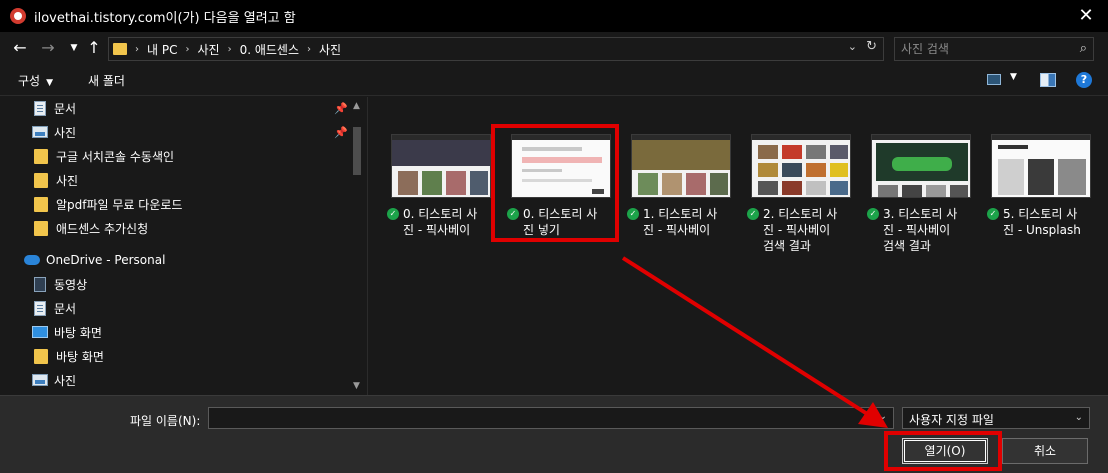 The image size is (1108, 473). Describe the element at coordinates (680, 222) in the screenshot. I see `file-name: 1. 티스토리 사진 - 픽사베이` at that location.